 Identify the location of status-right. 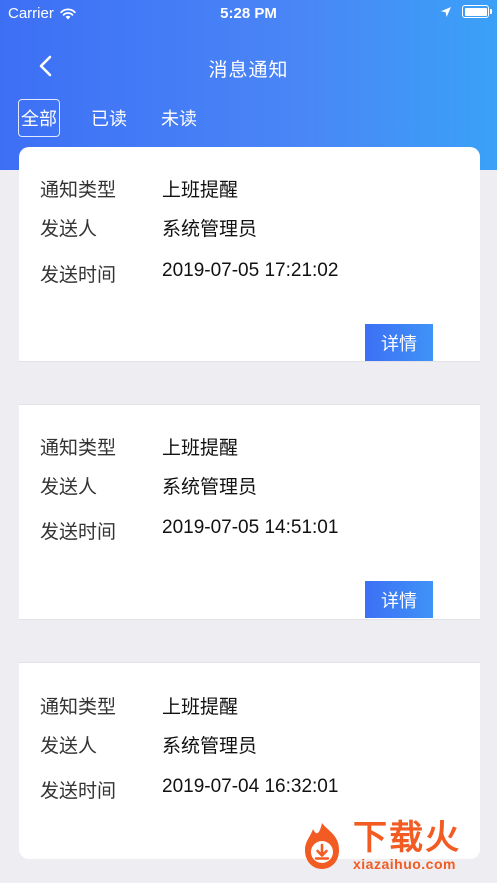
(466, 11).